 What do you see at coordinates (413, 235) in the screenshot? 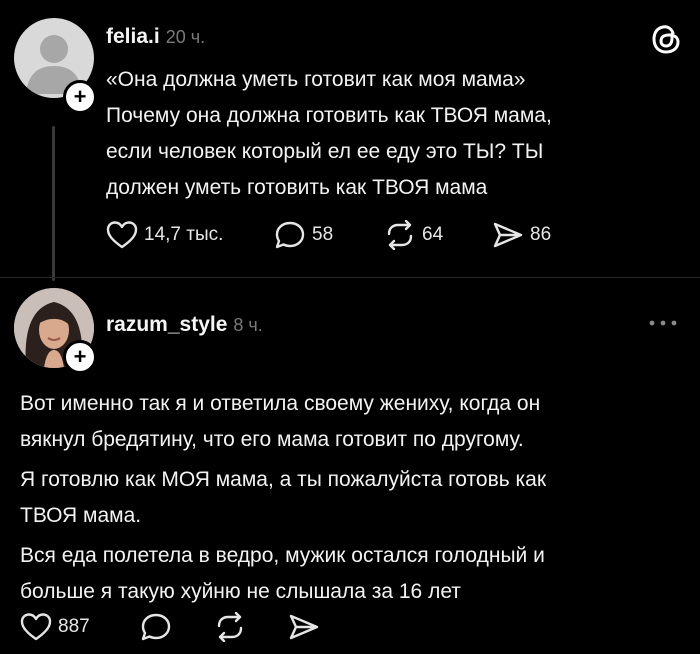
I see `repost-button: 64` at bounding box center [413, 235].